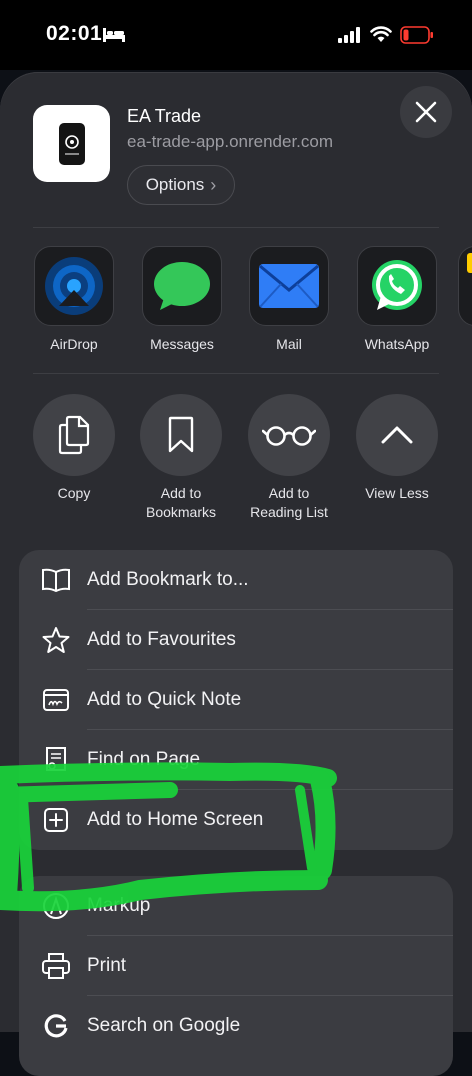  What do you see at coordinates (144, 759) in the screenshot?
I see `menu-item-label: Find on Page` at bounding box center [144, 759].